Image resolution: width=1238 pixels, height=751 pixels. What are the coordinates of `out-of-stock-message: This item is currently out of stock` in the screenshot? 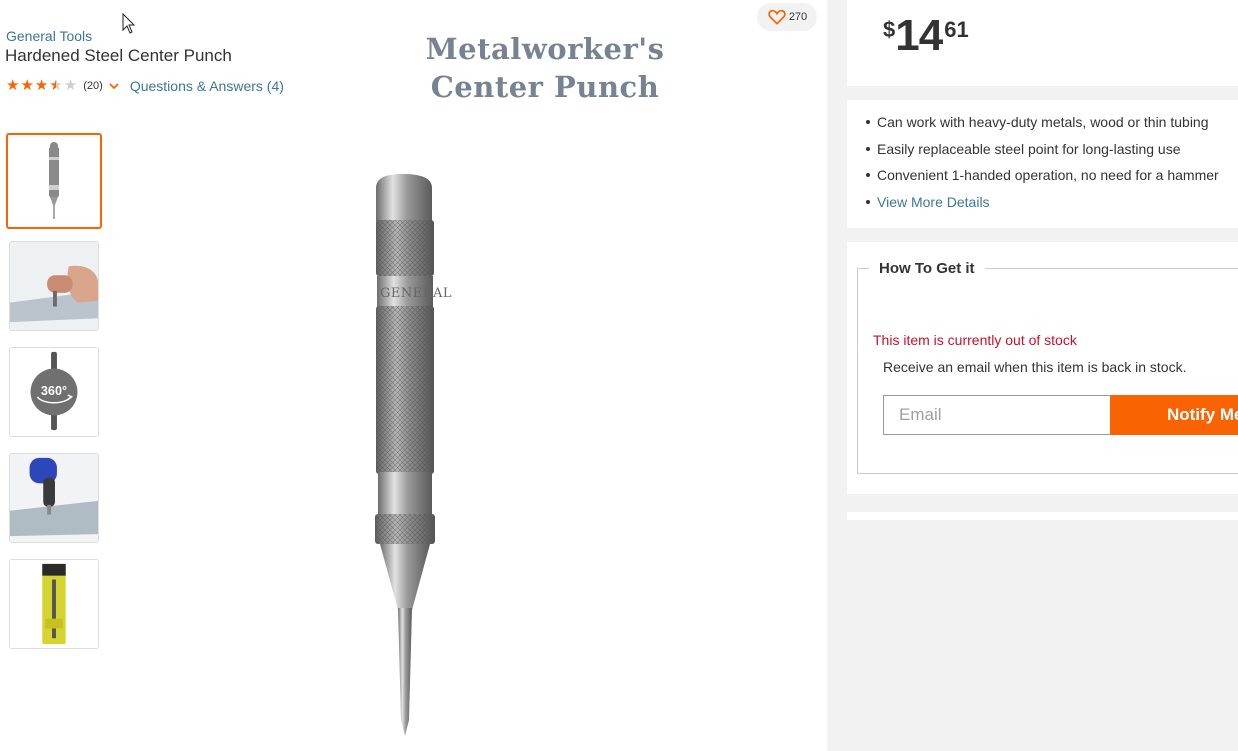 It's located at (975, 340).